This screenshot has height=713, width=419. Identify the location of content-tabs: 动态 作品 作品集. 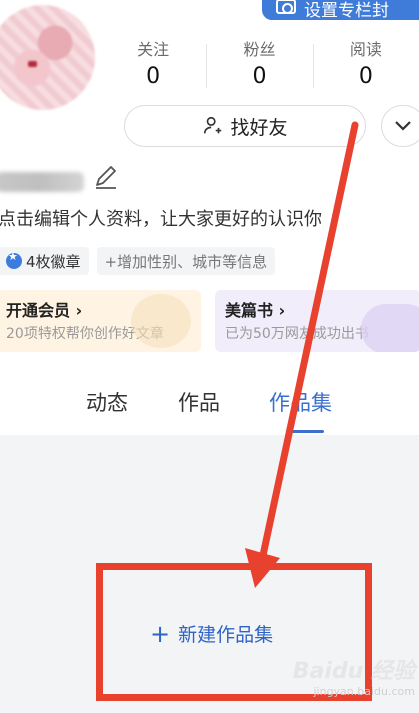
(209, 409).